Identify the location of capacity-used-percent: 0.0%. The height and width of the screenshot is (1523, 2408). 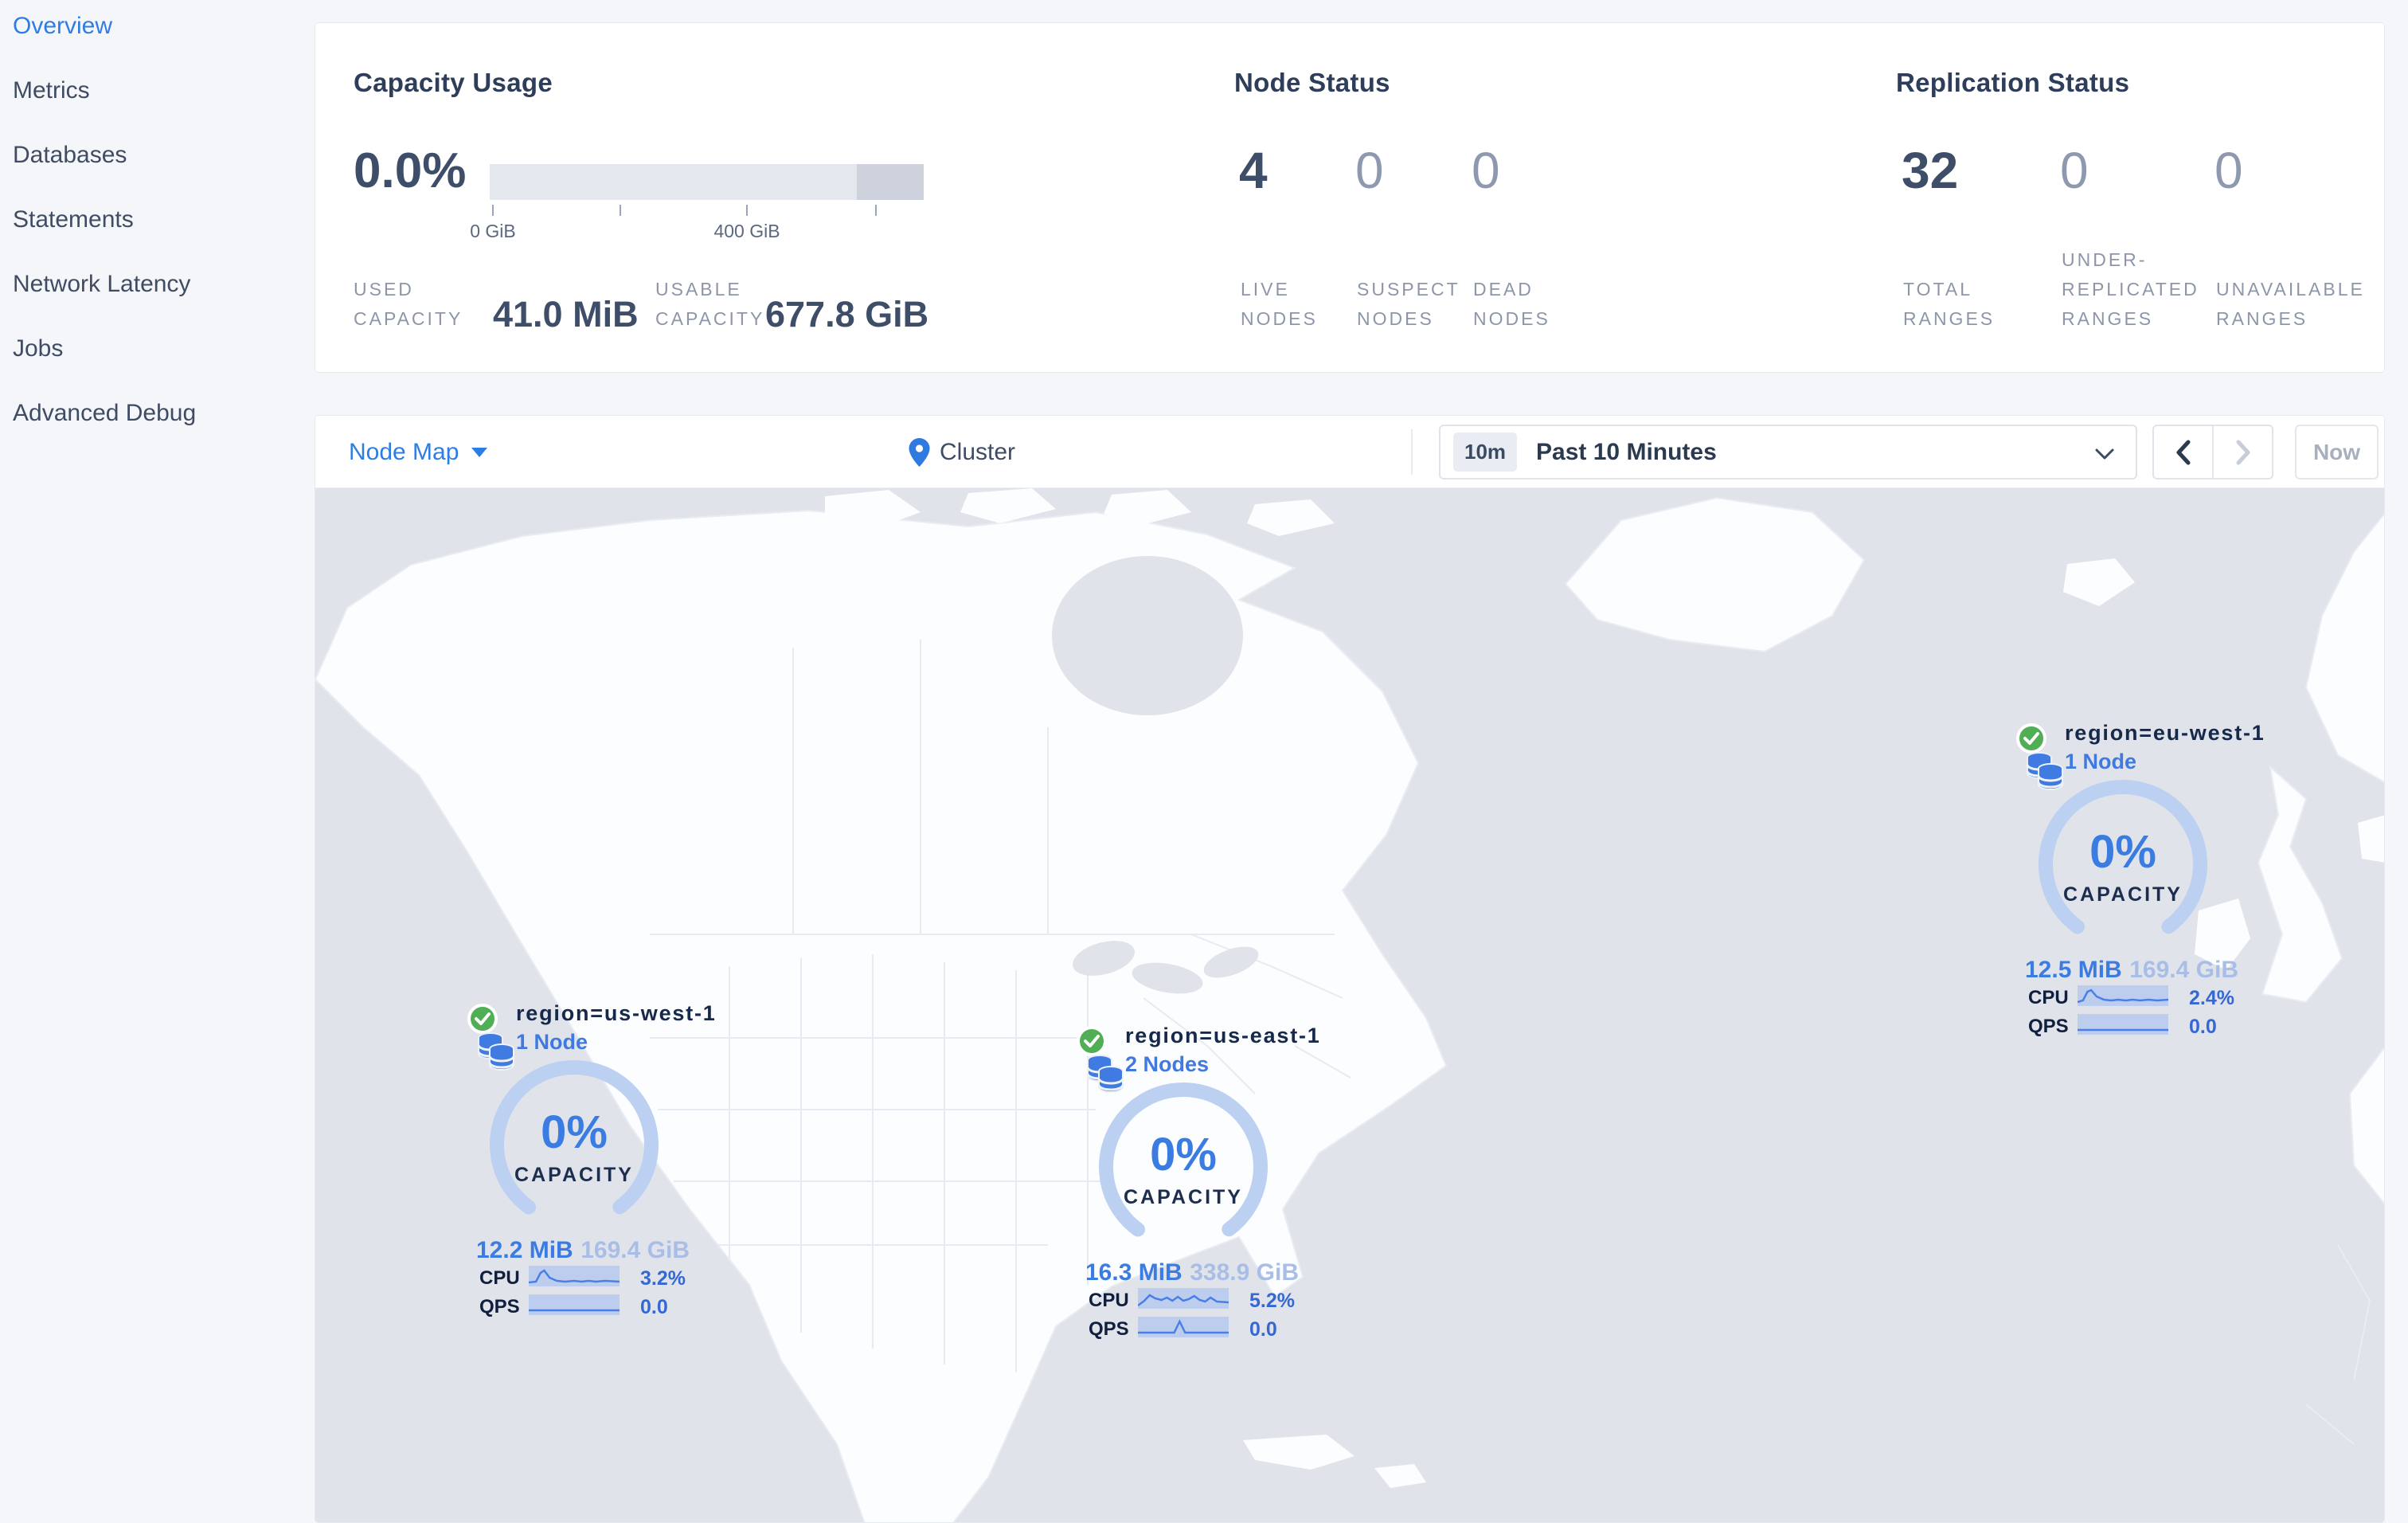
(410, 170).